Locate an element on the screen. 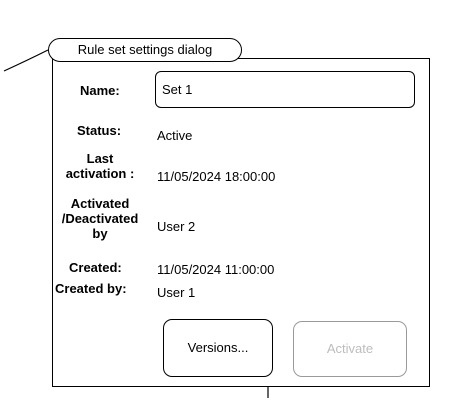 Image resolution: width=472 pixels, height=400 pixels. dialog-title-tab: Rule set settings dialog is located at coordinates (145, 50).